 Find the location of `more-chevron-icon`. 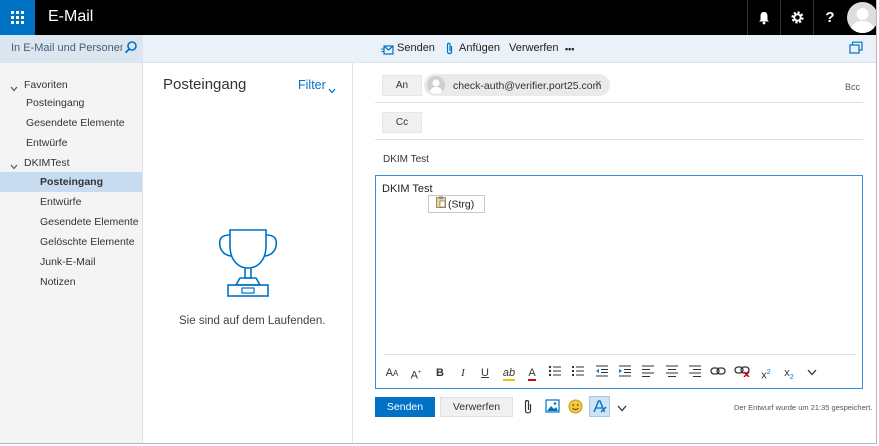

more-chevron-icon is located at coordinates (812, 373).